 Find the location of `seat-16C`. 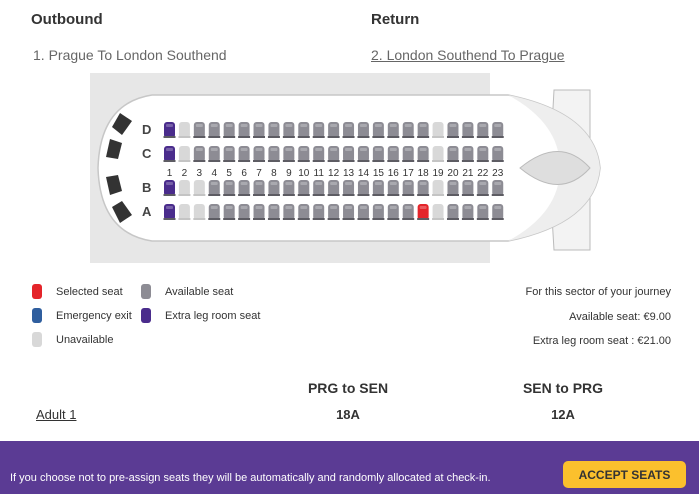

seat-16C is located at coordinates (393, 154).